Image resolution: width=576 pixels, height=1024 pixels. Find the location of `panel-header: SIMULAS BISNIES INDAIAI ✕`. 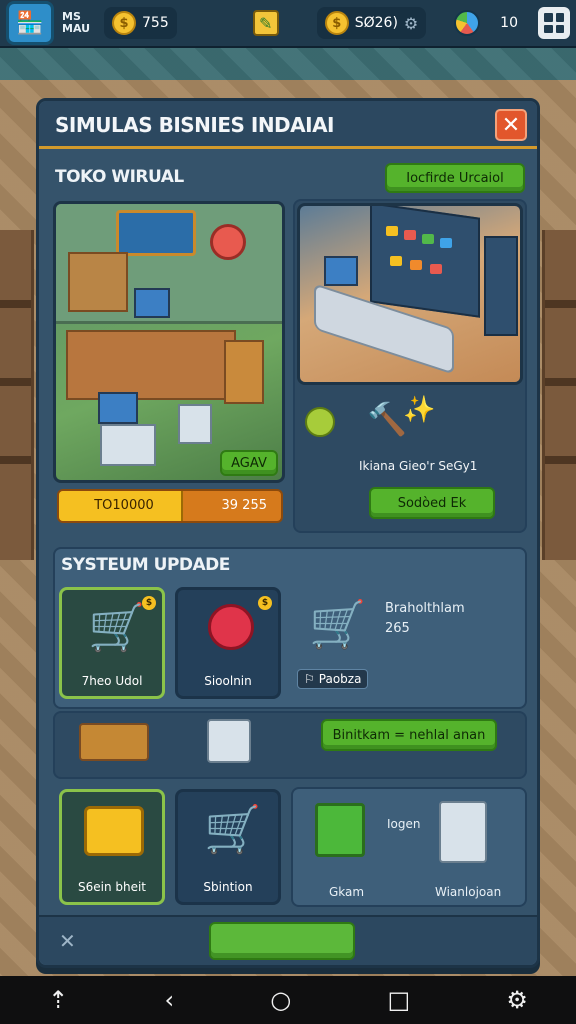

panel-header: SIMULAS BISNIES INDAIAI ✕ is located at coordinates (288, 125).